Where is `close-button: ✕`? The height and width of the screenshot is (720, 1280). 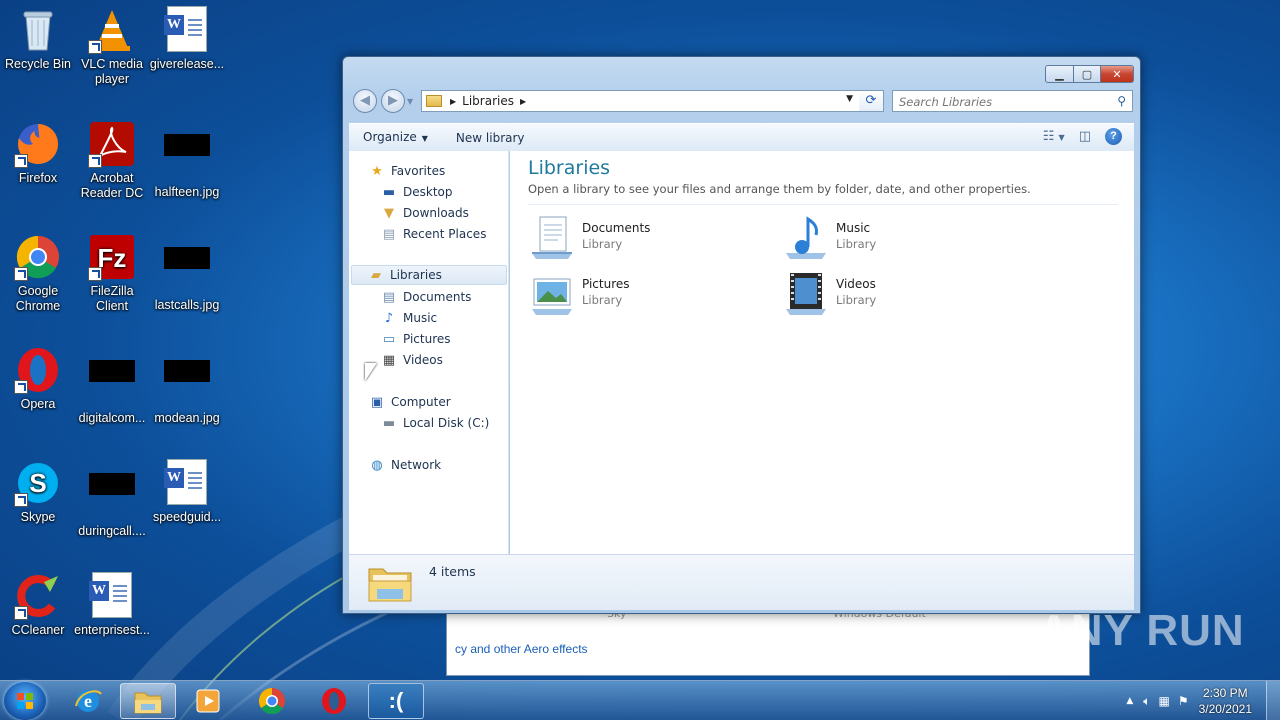
close-button: ✕ is located at coordinates (1117, 74).